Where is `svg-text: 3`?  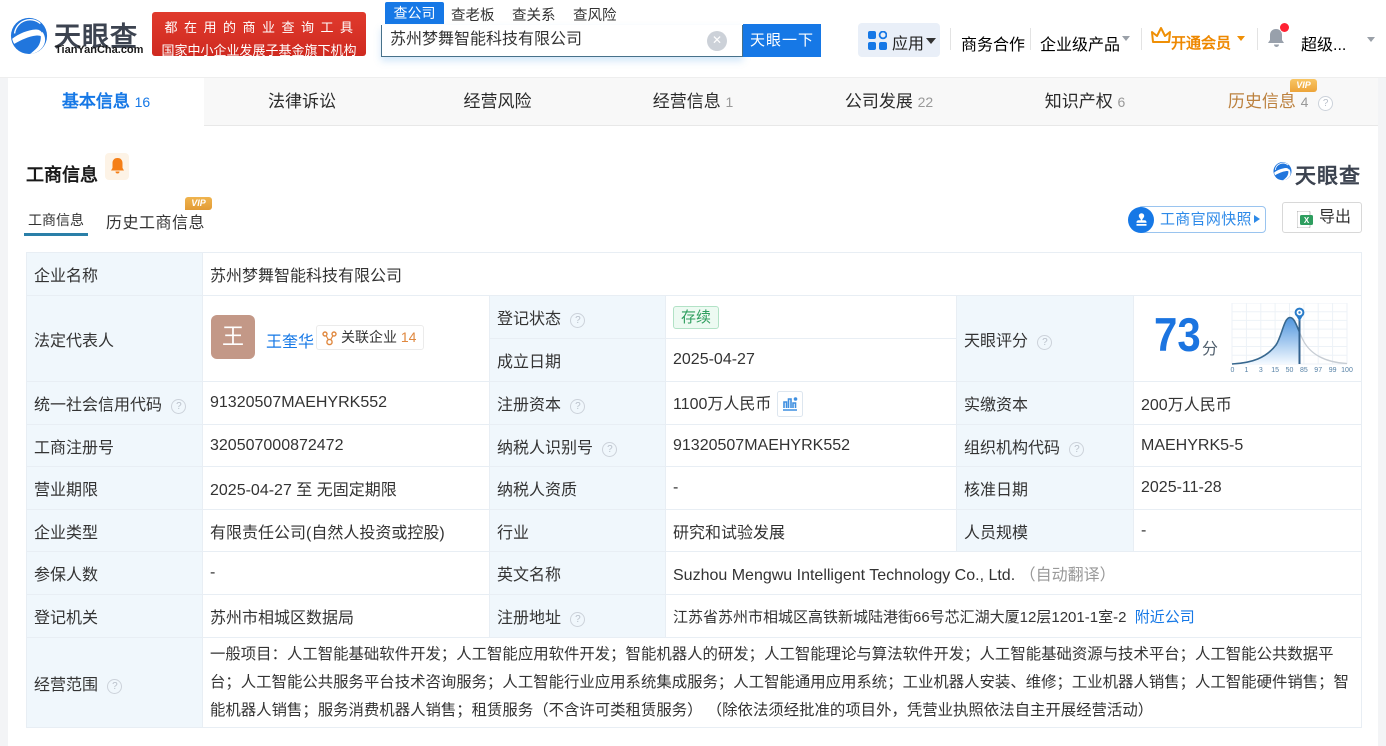 svg-text: 3 is located at coordinates (1261, 370).